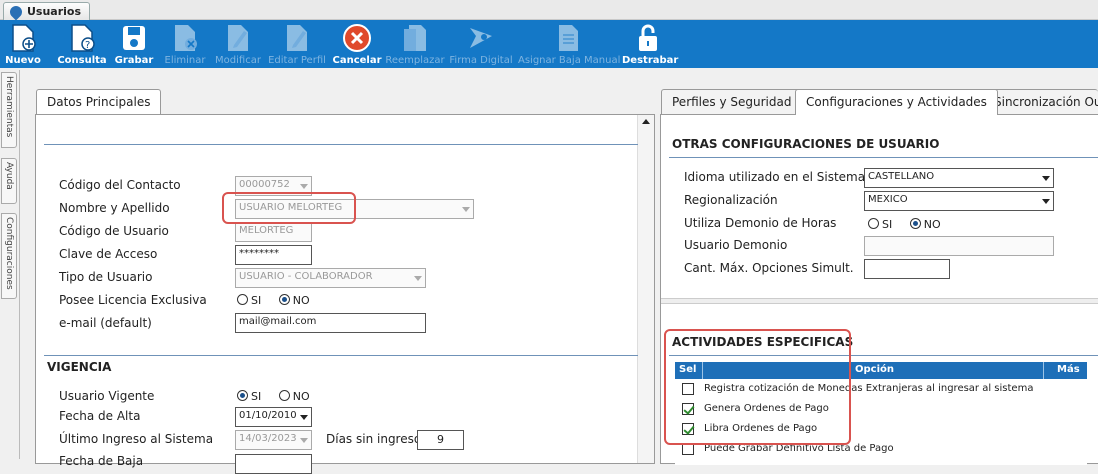 This screenshot has height=474, width=1098. I want to click on licencia-si-radio: SI, so click(249, 300).